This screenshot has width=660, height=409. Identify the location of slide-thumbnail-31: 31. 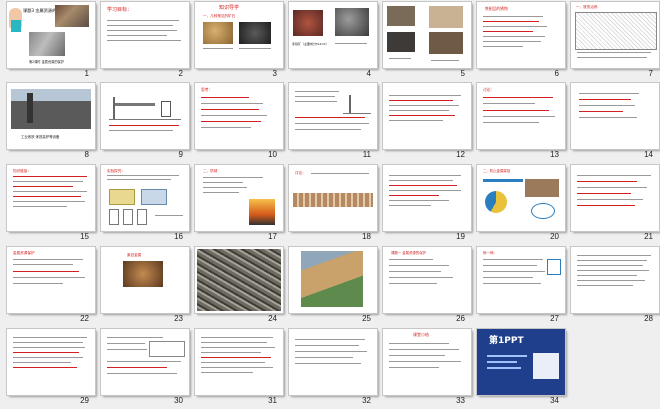
(235, 367).